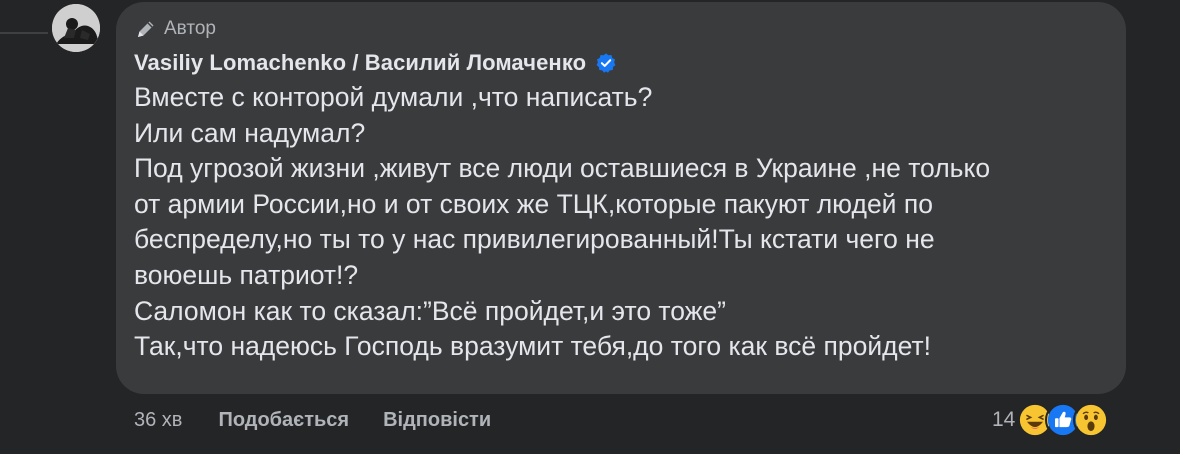 This screenshot has height=454, width=1180. What do you see at coordinates (1091, 420) in the screenshot?
I see `wow-icon` at bounding box center [1091, 420].